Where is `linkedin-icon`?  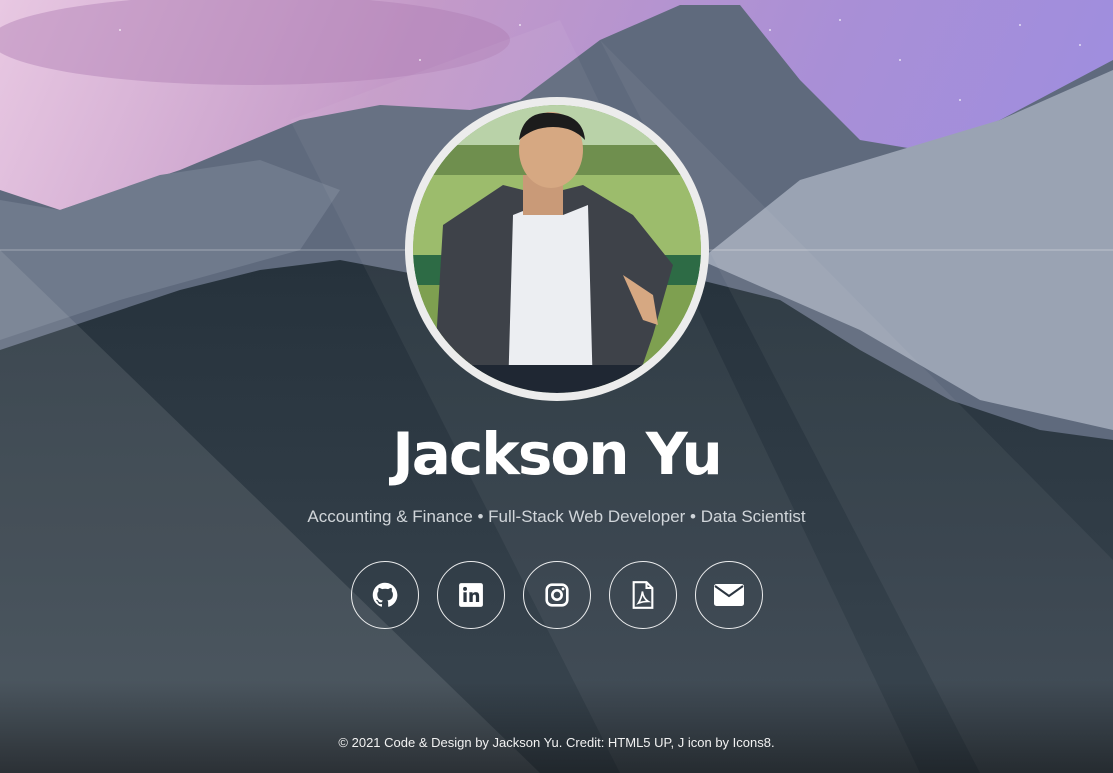
linkedin-icon is located at coordinates (470, 595).